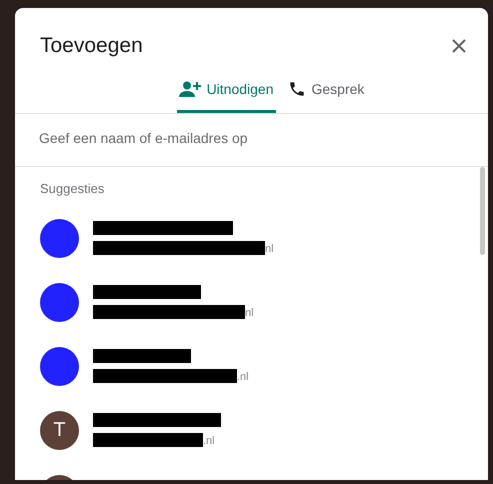 This screenshot has width=493, height=484. I want to click on person-add-icon, so click(189, 89).